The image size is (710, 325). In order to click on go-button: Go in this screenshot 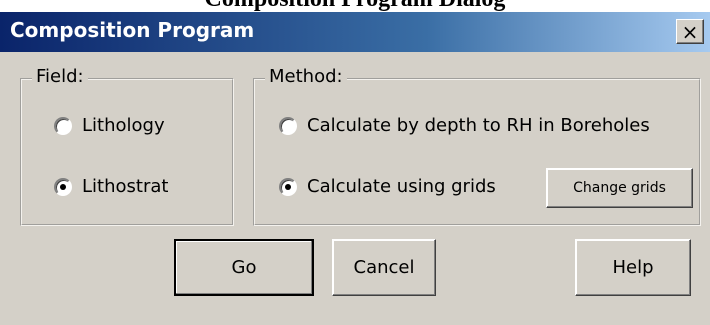, I will do `click(244, 267)`.